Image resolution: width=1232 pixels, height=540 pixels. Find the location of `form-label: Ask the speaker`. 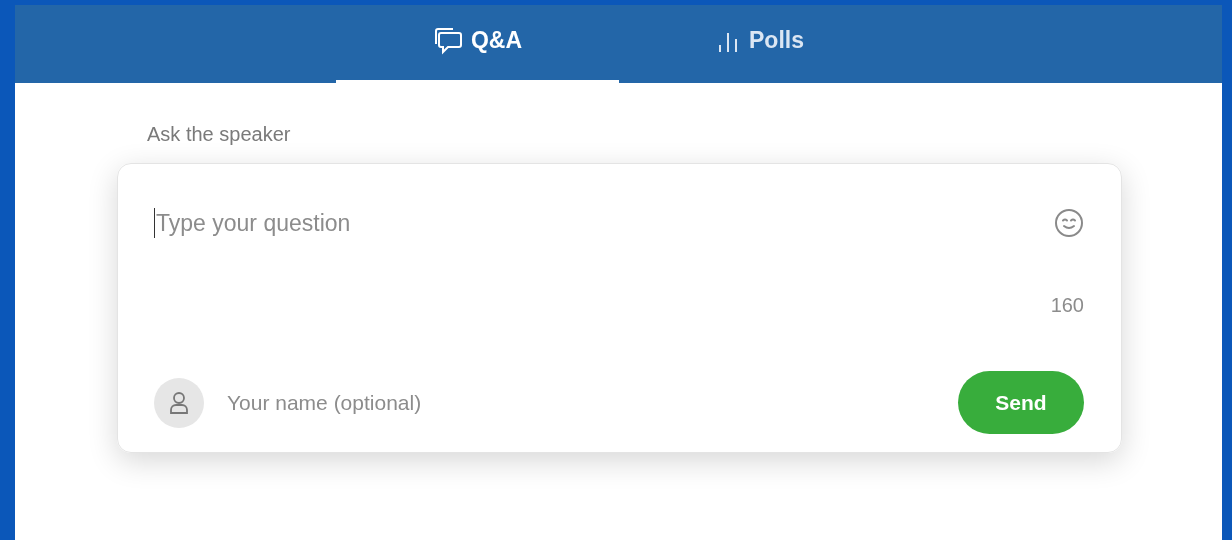

form-label: Ask the speaker is located at coordinates (219, 134).